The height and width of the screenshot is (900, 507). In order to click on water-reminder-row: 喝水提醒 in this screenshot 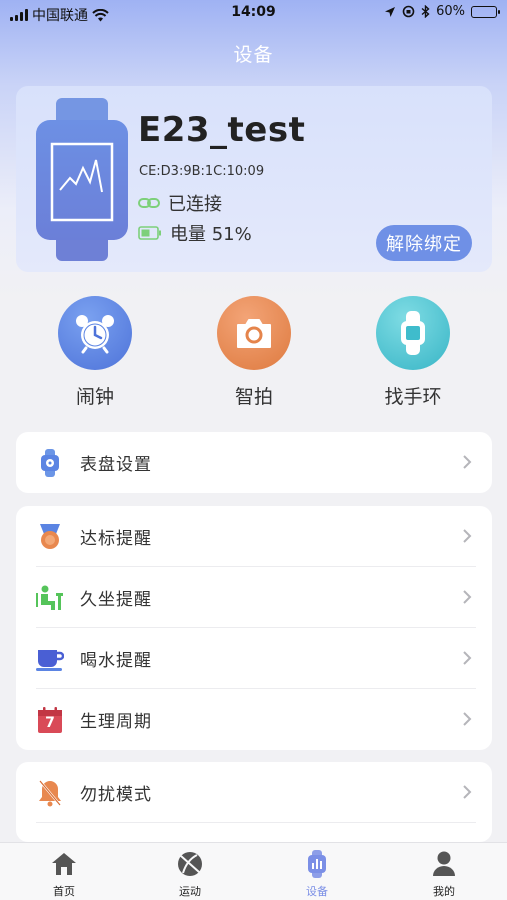, I will do `click(254, 658)`.